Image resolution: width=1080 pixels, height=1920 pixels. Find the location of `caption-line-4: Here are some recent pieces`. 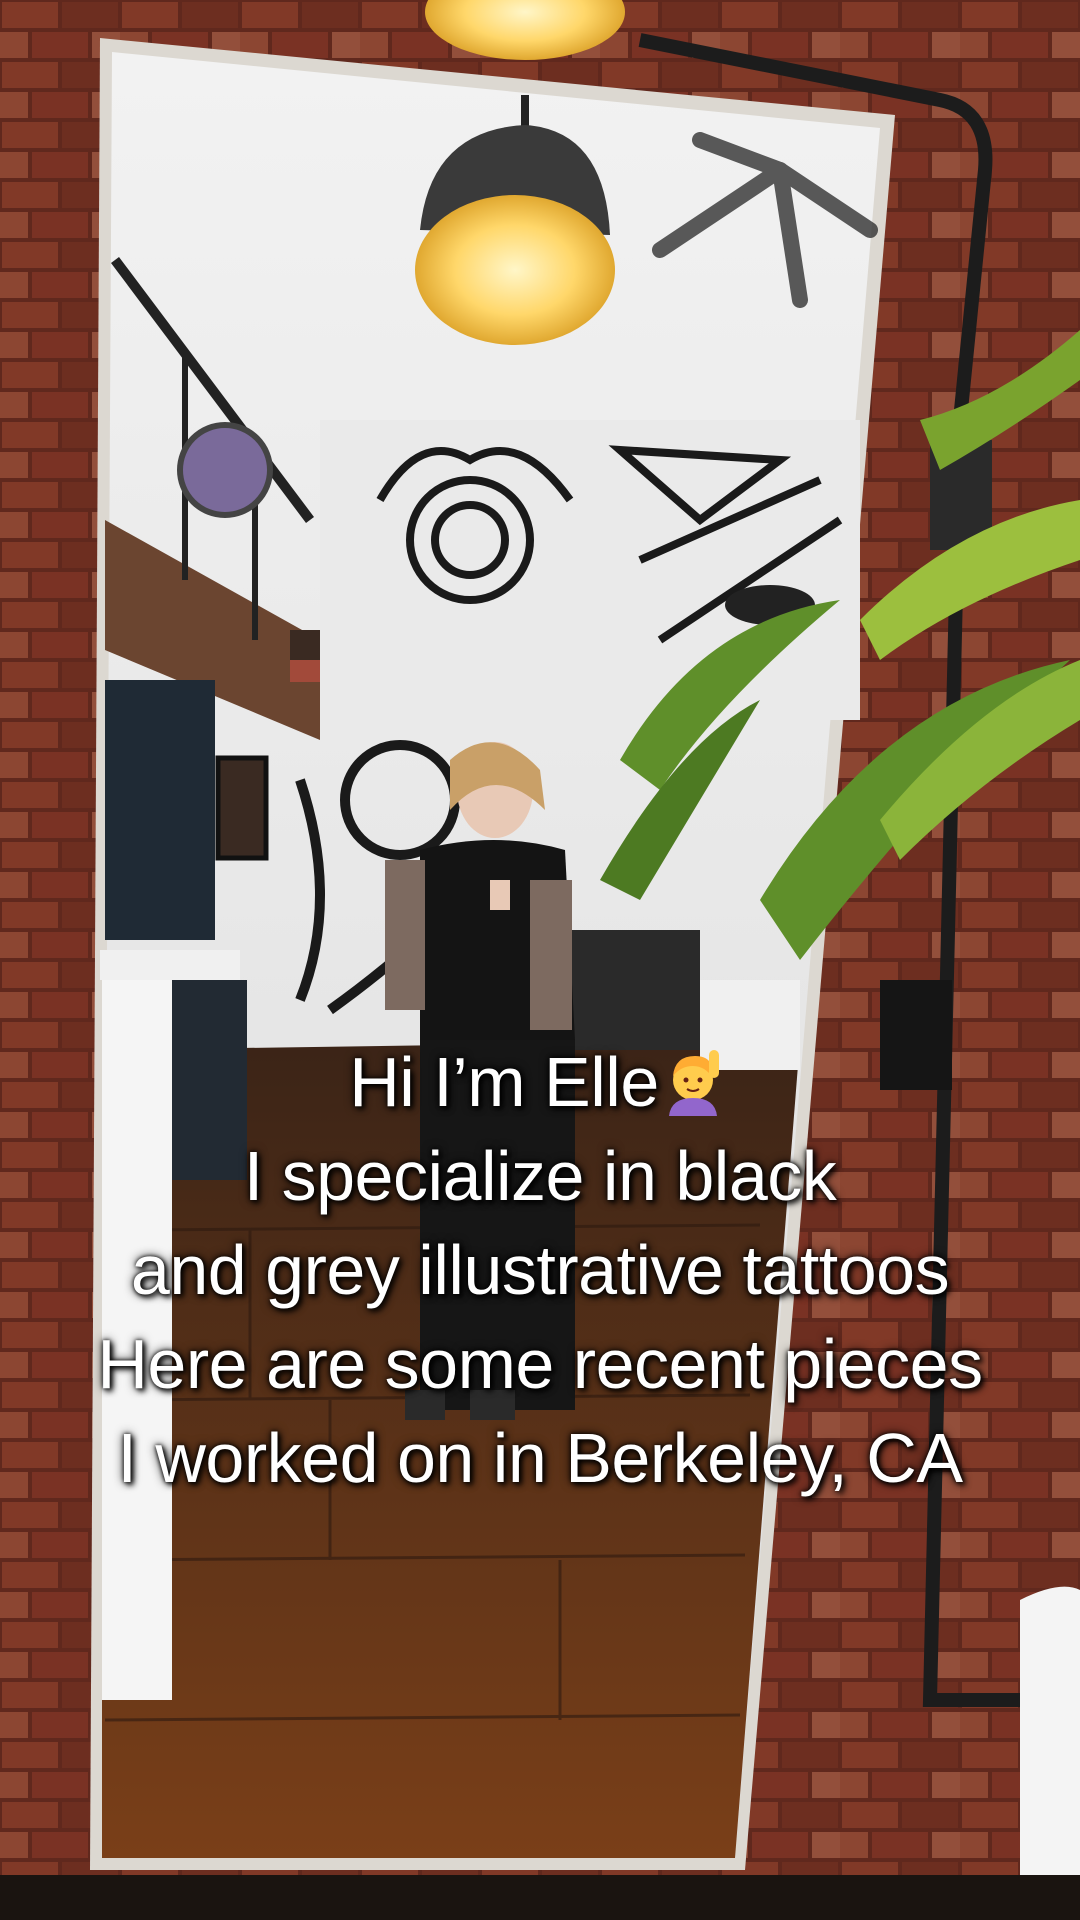

caption-line-4: Here are some recent pieces is located at coordinates (540, 1364).